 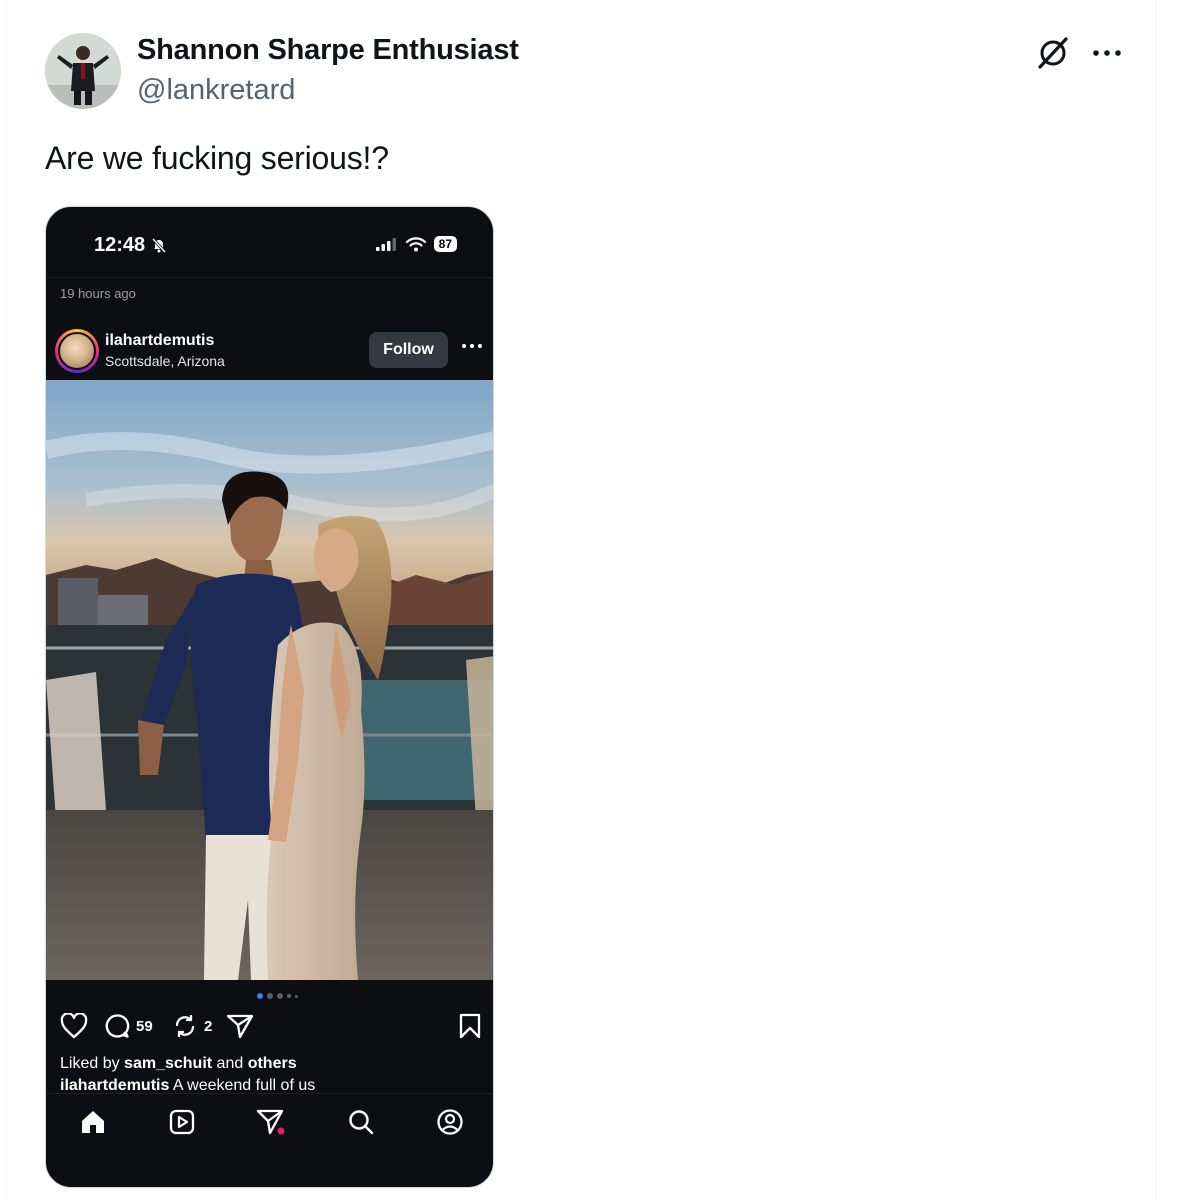 I want to click on battery-level: 87, so click(x=445, y=244).